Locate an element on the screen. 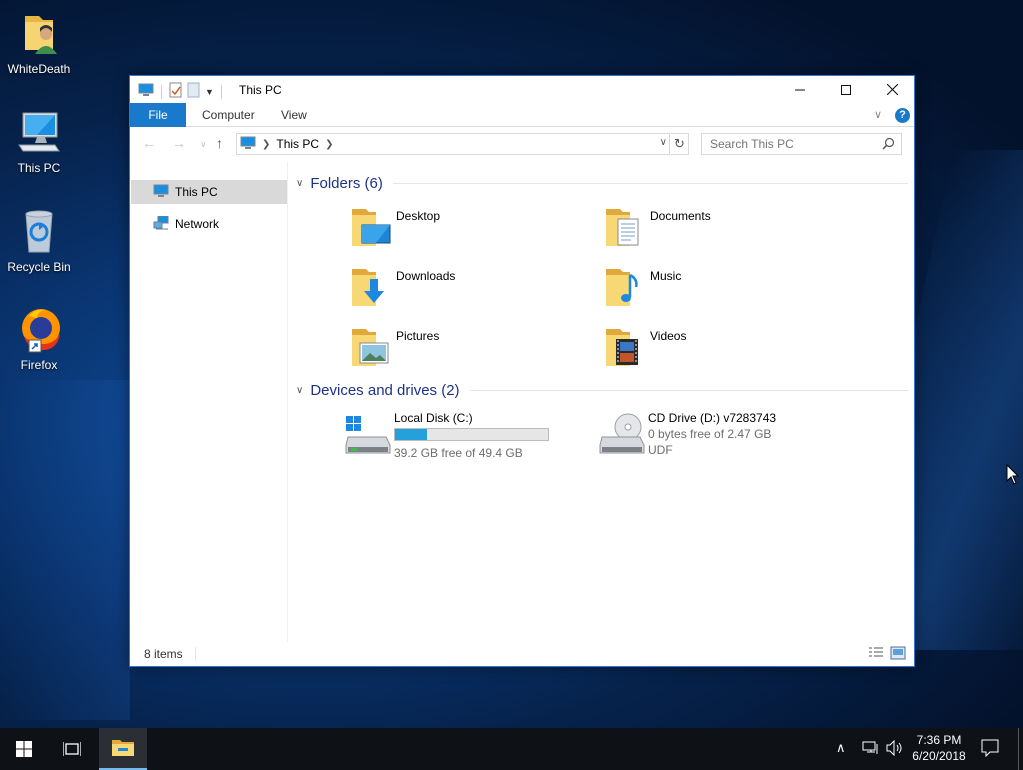 The image size is (1023, 770). folder-name: Pictures is located at coordinates (418, 336).